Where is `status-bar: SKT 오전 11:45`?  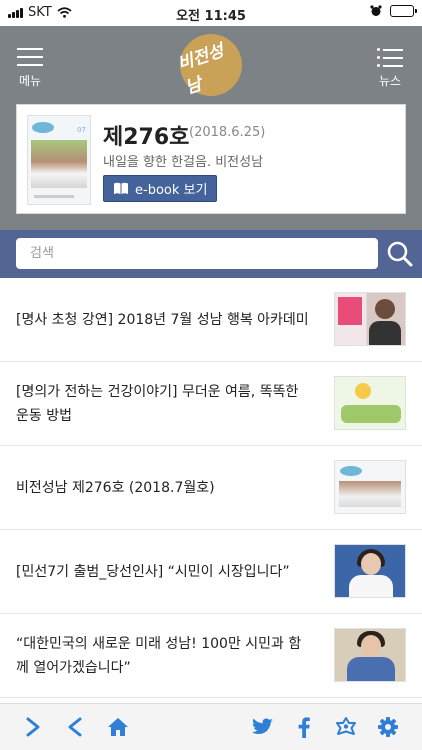 status-bar: SKT 오전 11:45 is located at coordinates (211, 13).